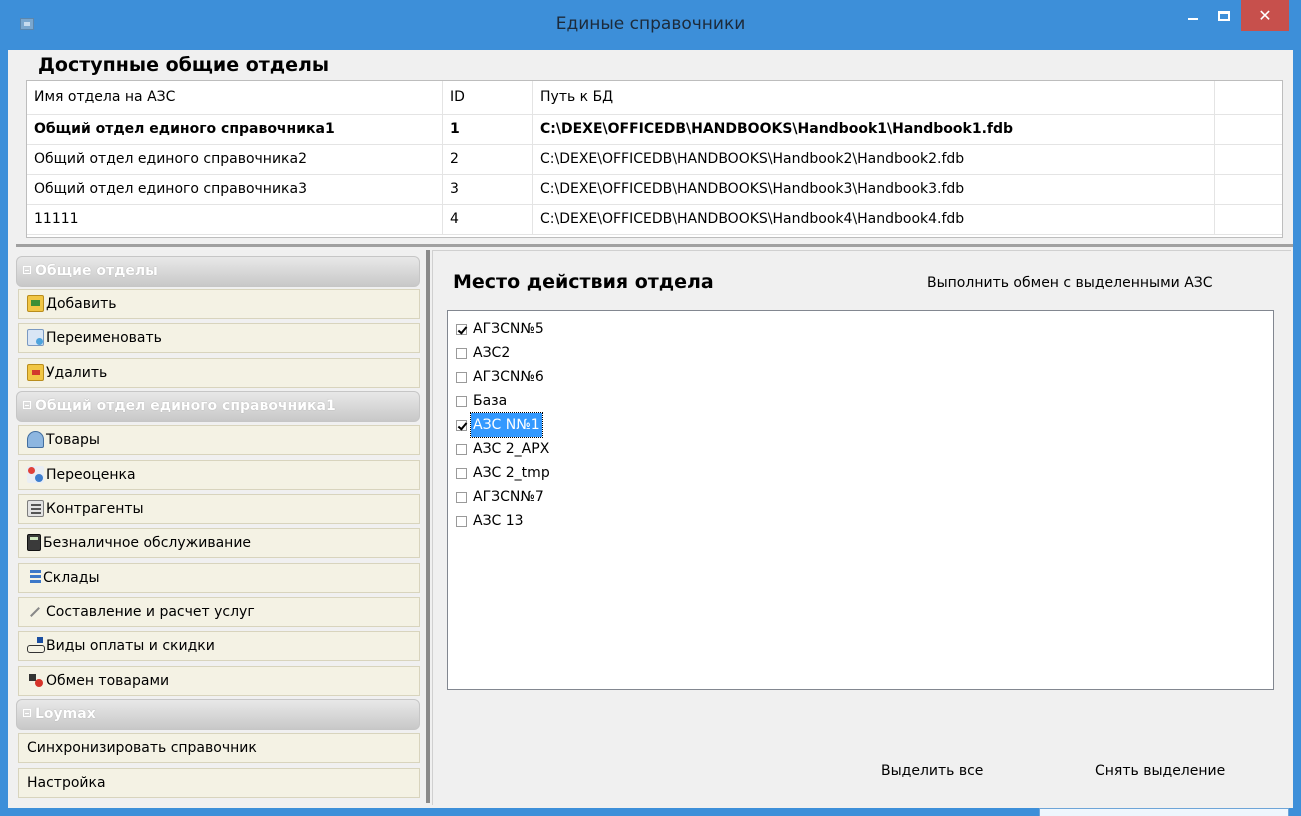 The image size is (1301, 816). What do you see at coordinates (34, 542) in the screenshot?
I see `calculator-icon` at bounding box center [34, 542].